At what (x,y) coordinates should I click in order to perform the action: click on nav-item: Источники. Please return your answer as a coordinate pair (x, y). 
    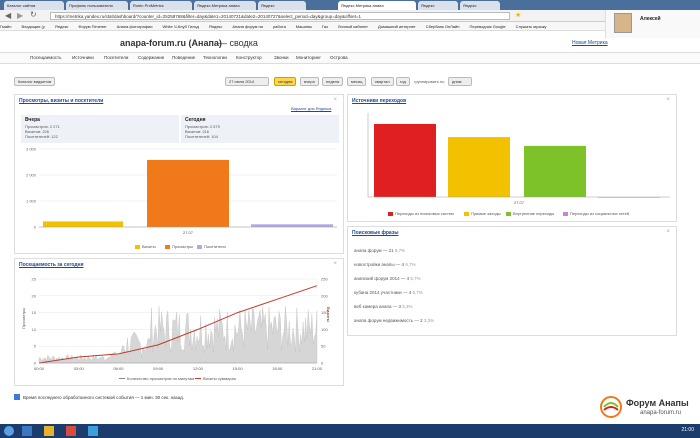
    Looking at the image, I should click on (83, 57).